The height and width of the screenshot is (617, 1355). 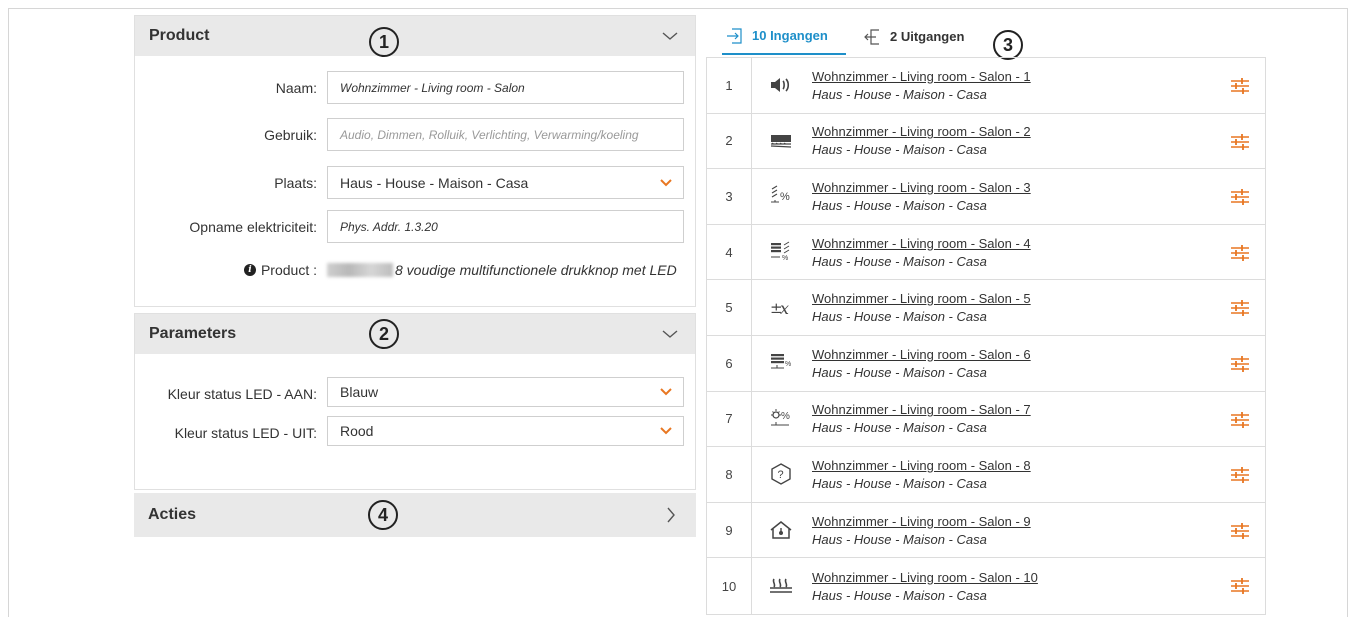 What do you see at coordinates (434, 182) in the screenshot?
I see `plaats-select-value: Haus - House - Maison - Casa` at bounding box center [434, 182].